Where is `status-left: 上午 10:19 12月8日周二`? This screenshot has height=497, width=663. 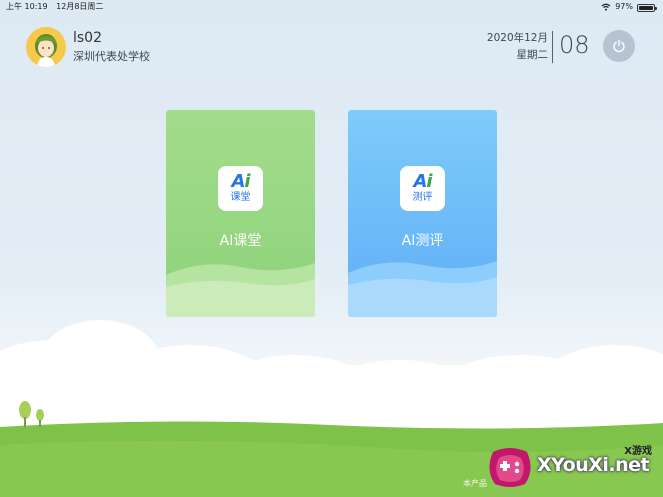 status-left: 上午 10:19 12月8日周二 is located at coordinates (57, 7).